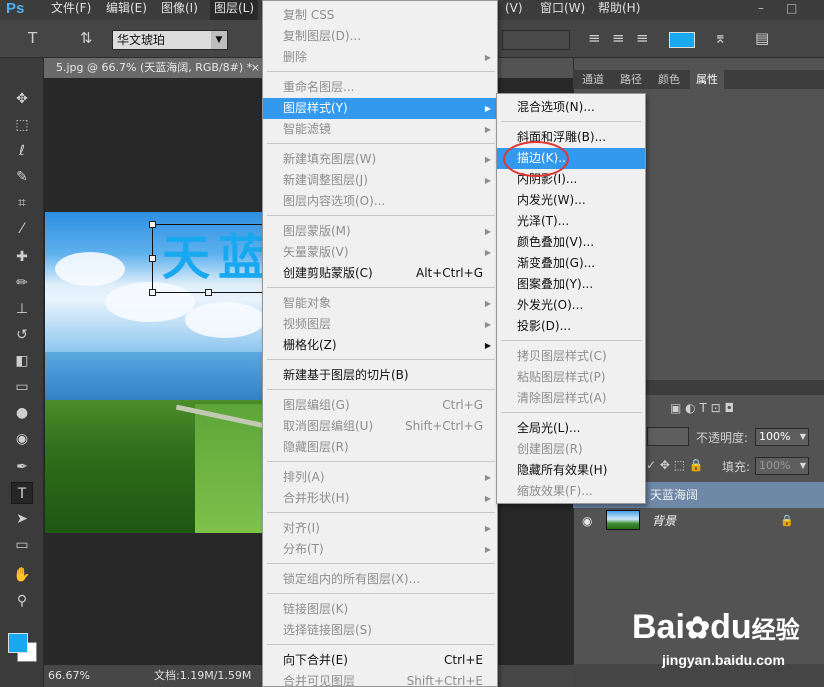  Describe the element at coordinates (664, 521) in the screenshot. I see `layer-name: 背景` at that location.